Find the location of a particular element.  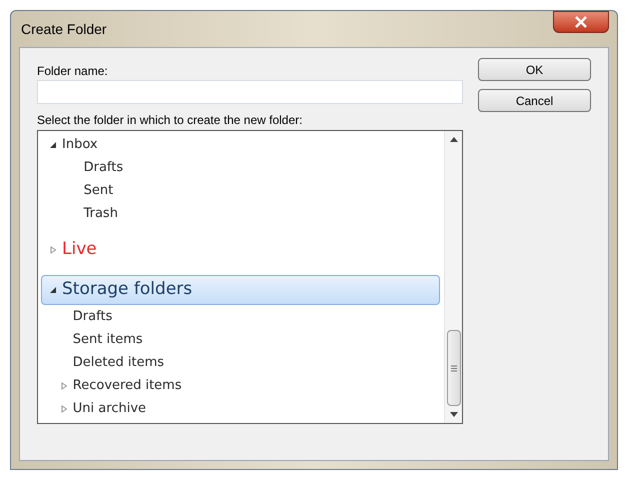

scroll-thumb is located at coordinates (453, 368).